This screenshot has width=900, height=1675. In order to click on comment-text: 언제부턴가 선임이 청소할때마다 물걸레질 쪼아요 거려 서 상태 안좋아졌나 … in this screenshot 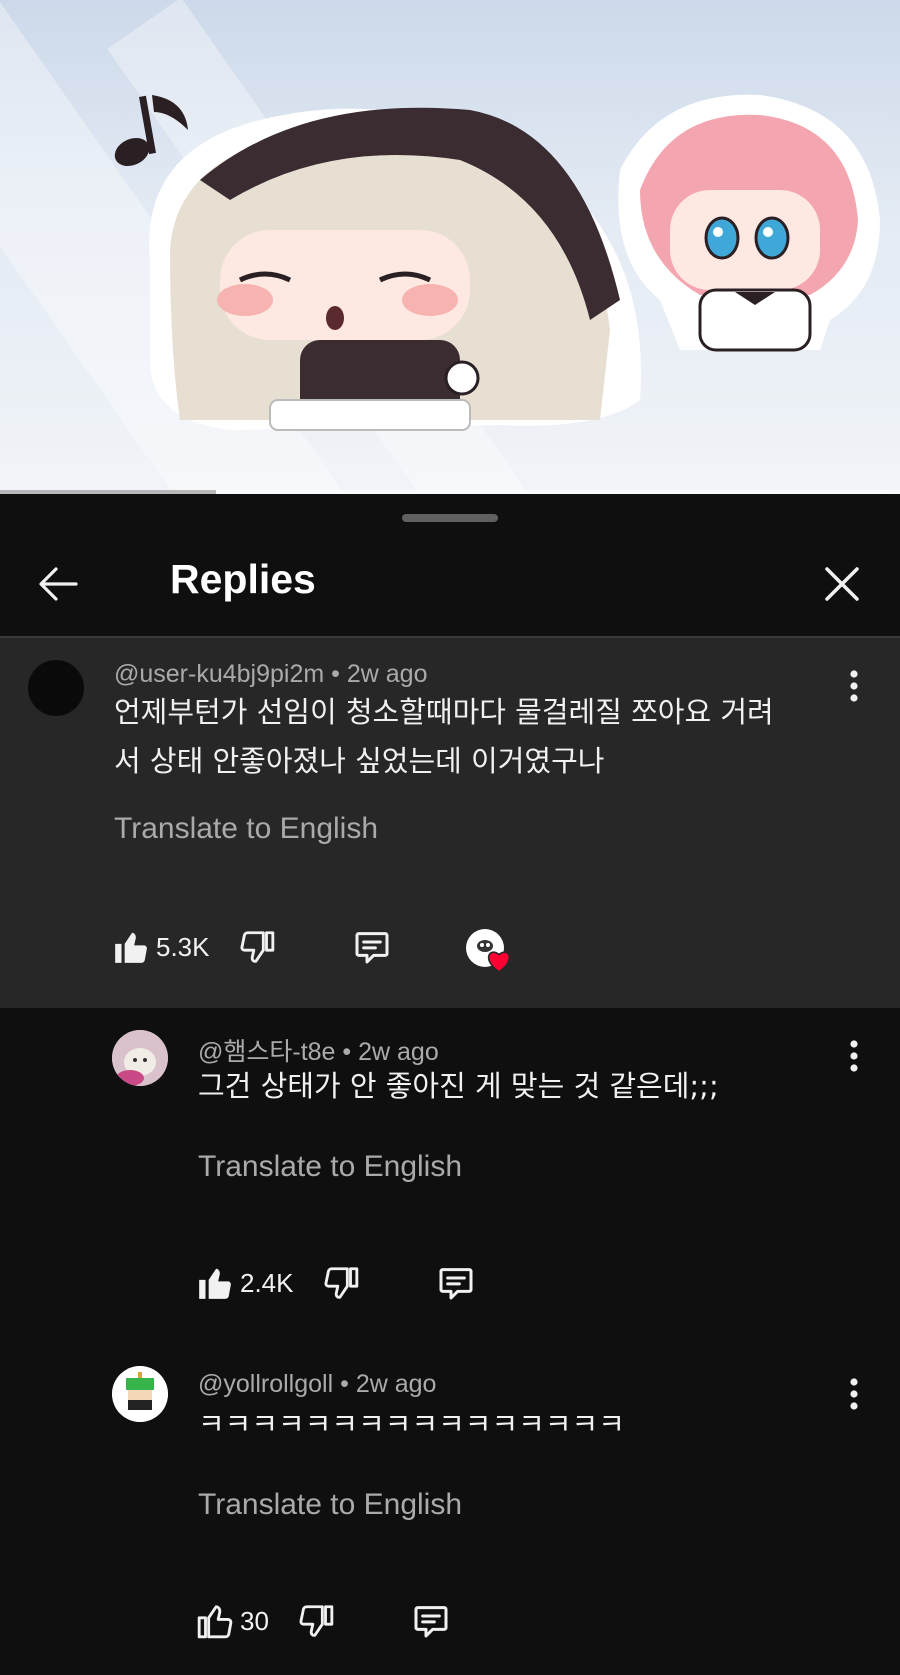, I will do `click(484, 737)`.